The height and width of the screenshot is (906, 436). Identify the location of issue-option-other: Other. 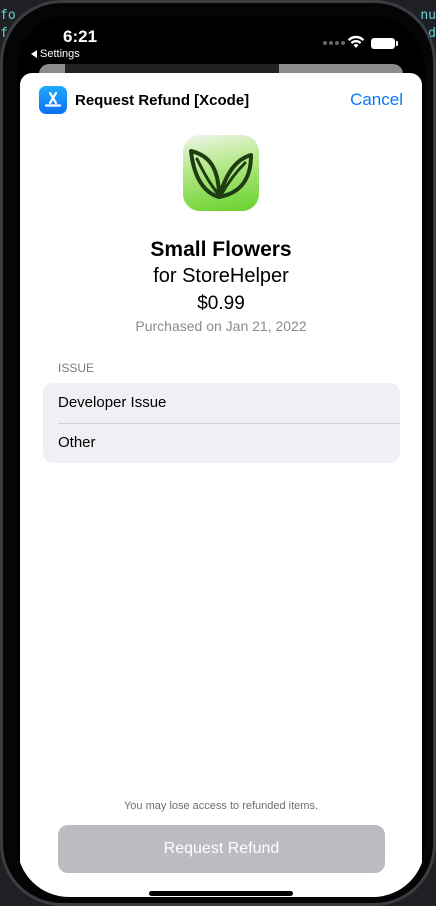
(221, 443).